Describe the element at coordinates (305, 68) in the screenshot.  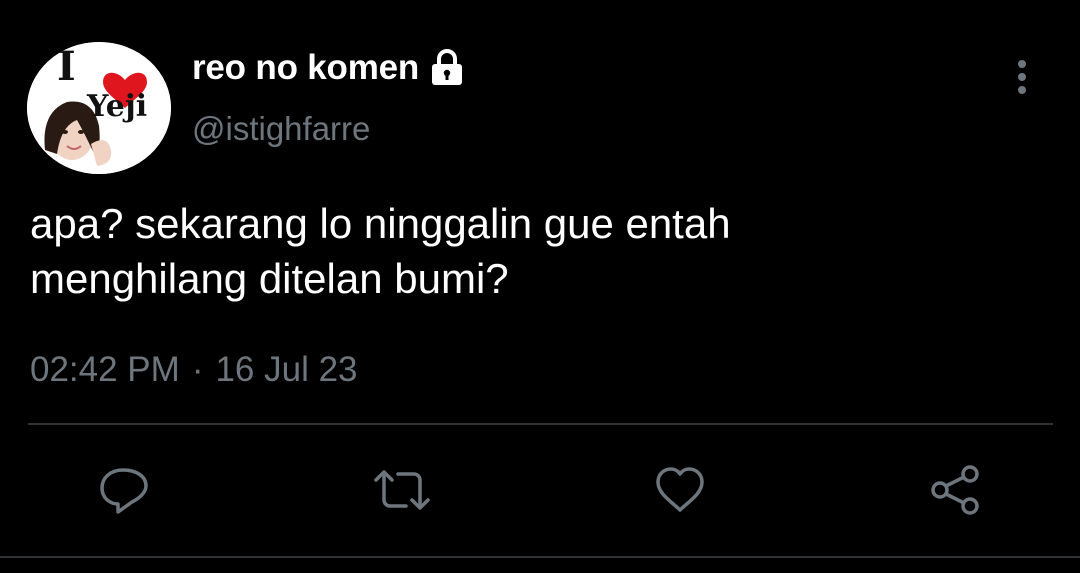
I see `display-name: reo no komen` at that location.